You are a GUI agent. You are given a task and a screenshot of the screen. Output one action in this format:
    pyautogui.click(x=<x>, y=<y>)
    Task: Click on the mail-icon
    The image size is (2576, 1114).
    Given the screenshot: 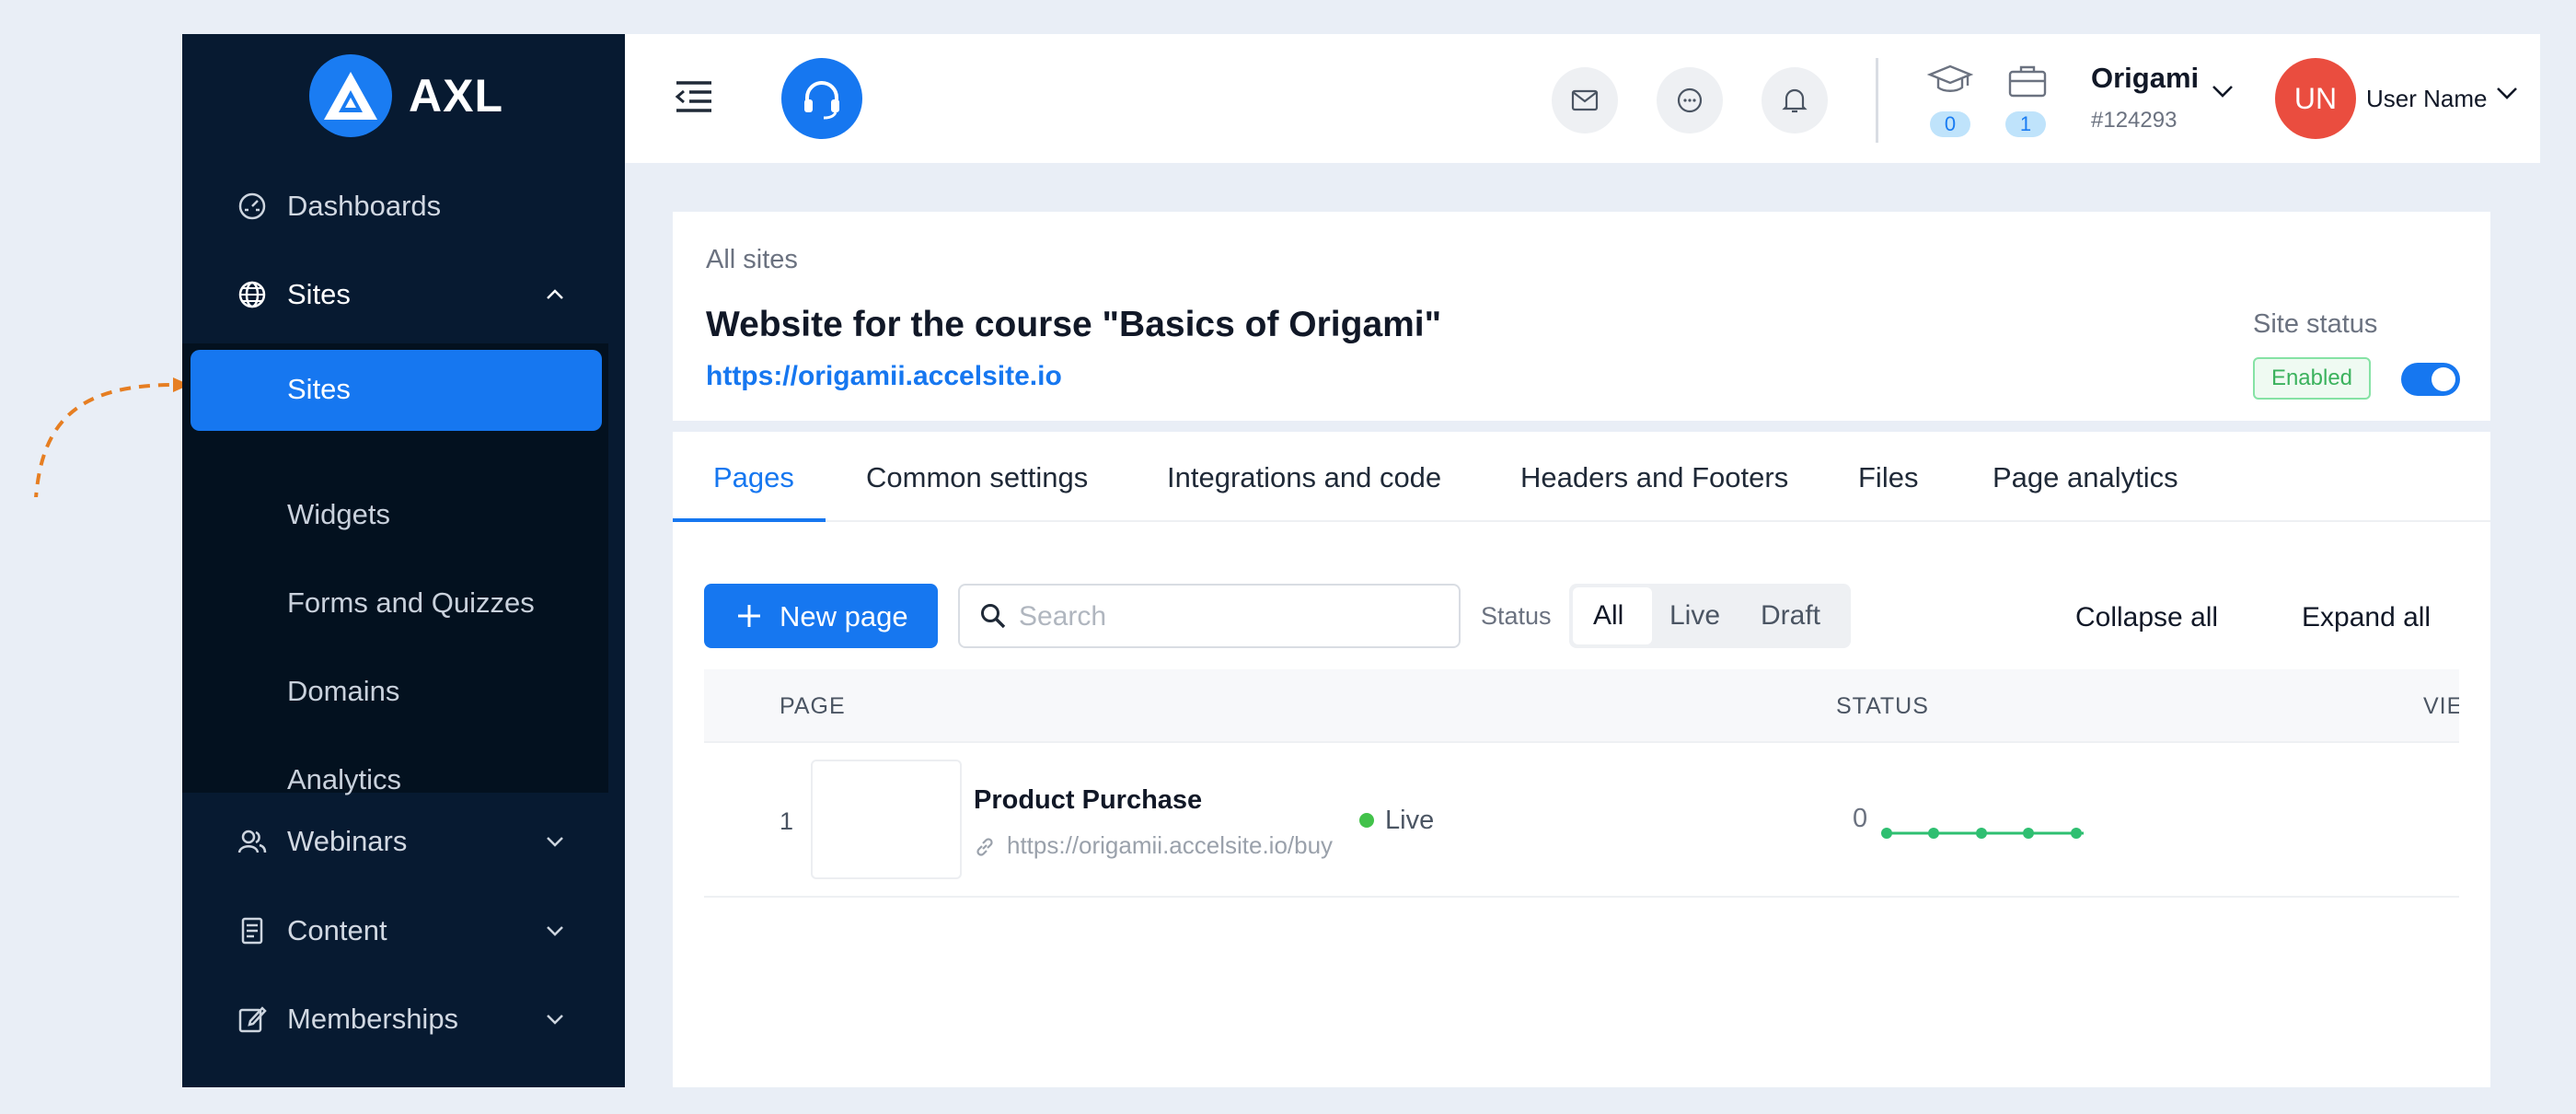 What is the action you would take?
    pyautogui.click(x=1585, y=100)
    